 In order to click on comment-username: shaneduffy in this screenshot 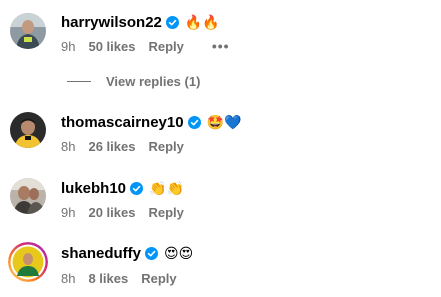, I will do `click(101, 253)`.